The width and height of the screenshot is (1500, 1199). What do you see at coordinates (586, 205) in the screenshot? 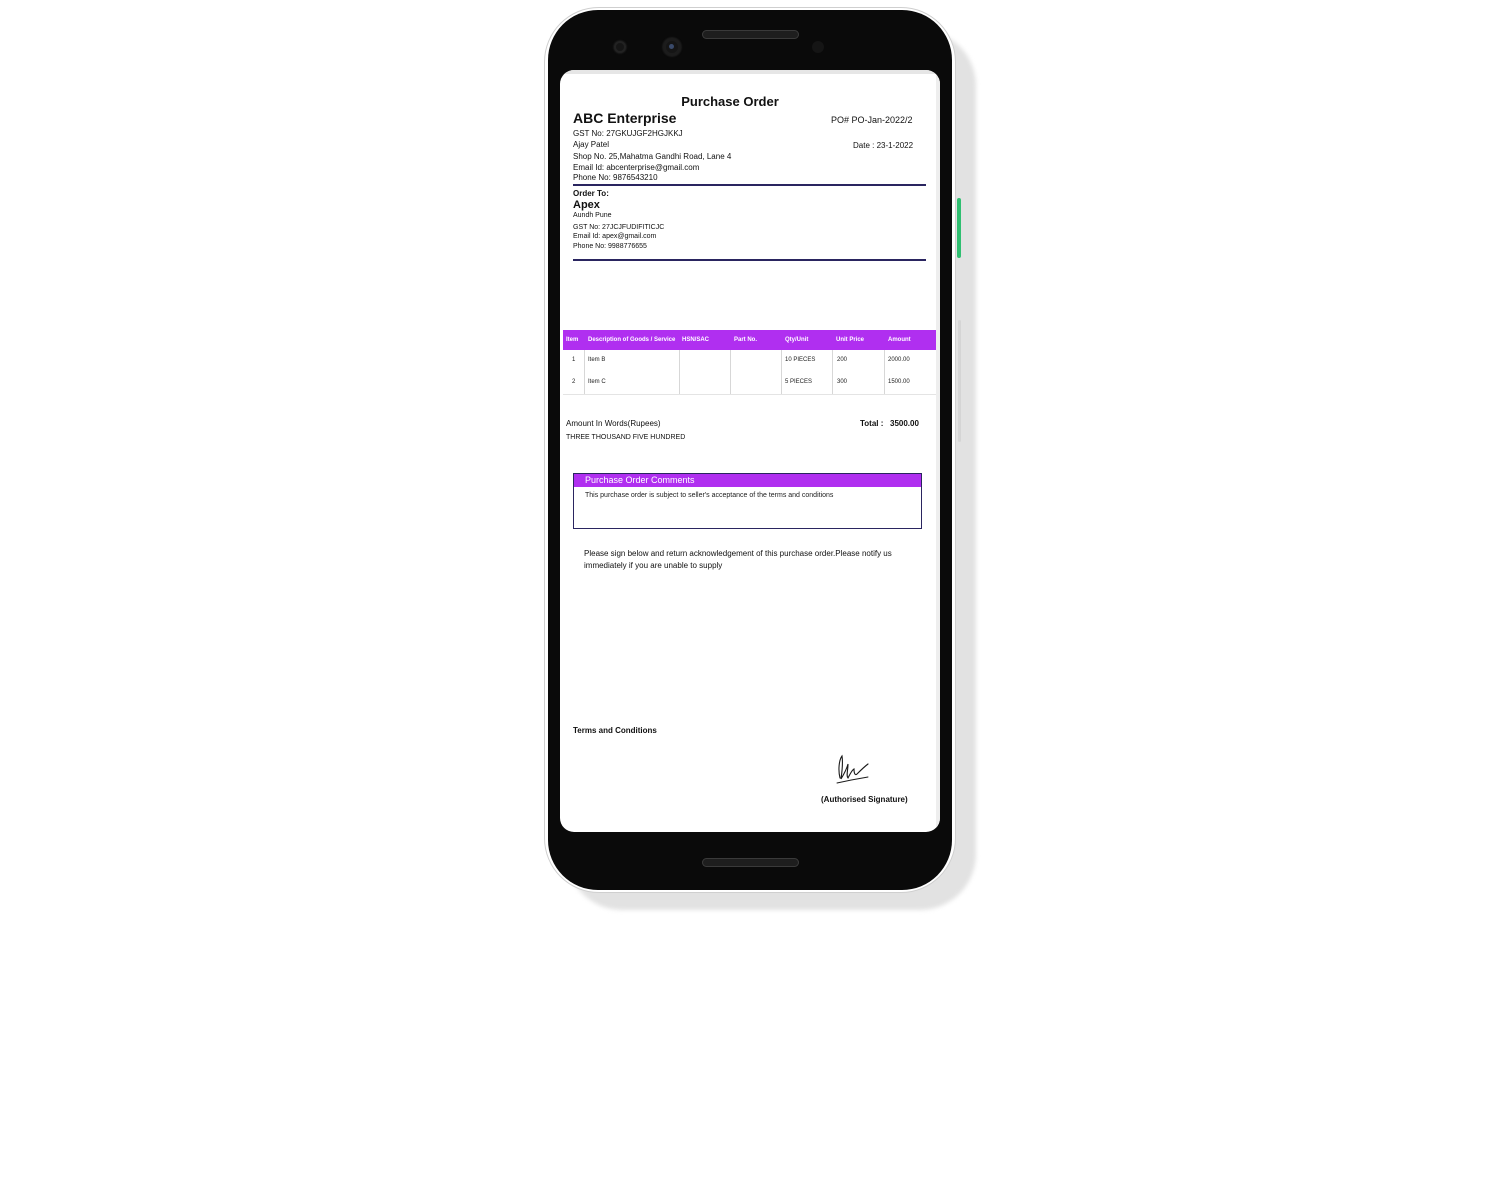
I see `vendor-name: Apex` at bounding box center [586, 205].